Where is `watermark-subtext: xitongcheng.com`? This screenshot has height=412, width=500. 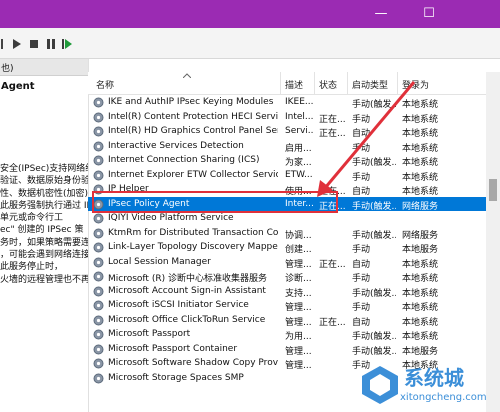
watermark-subtext: xitongcheng.com is located at coordinates (443, 397).